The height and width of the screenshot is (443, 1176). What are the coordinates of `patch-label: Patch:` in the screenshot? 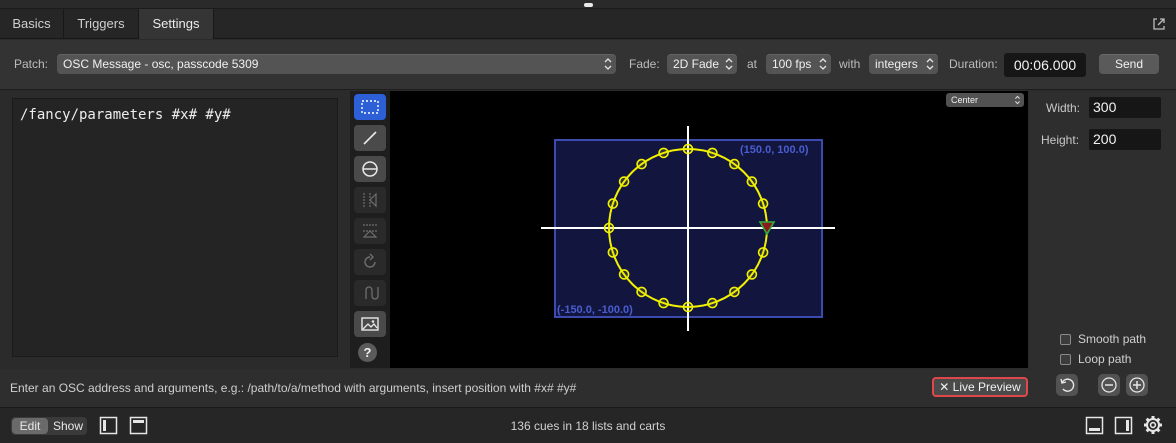 It's located at (31, 64).